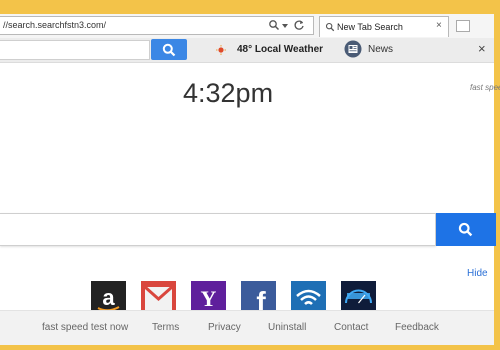 The height and width of the screenshot is (350, 500). I want to click on wifi-tile, so click(308, 295).